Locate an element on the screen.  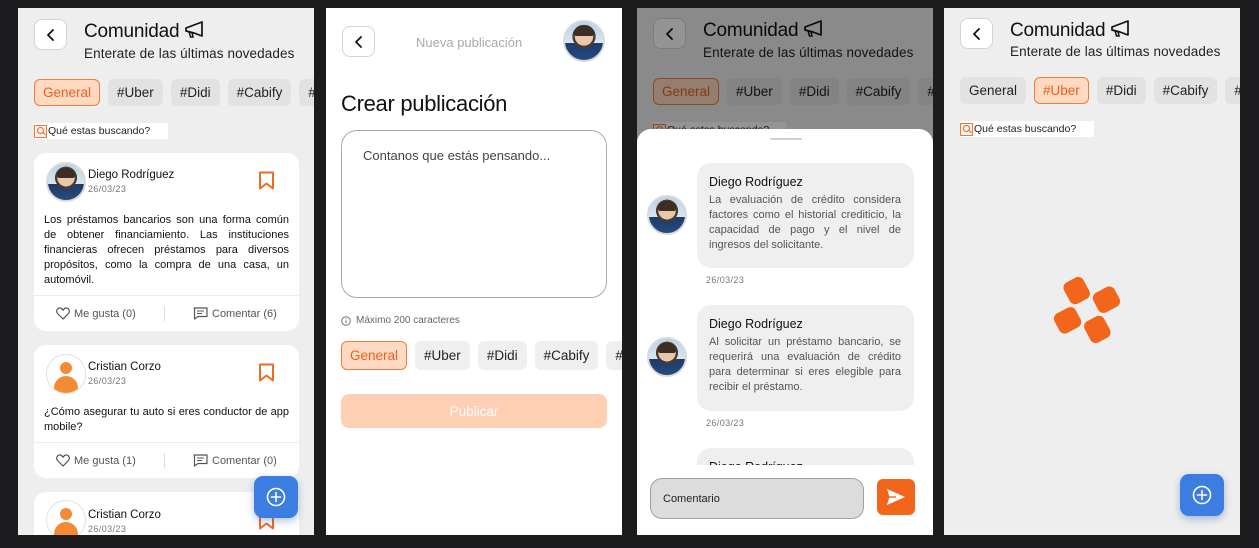
send-button is located at coordinates (896, 497).